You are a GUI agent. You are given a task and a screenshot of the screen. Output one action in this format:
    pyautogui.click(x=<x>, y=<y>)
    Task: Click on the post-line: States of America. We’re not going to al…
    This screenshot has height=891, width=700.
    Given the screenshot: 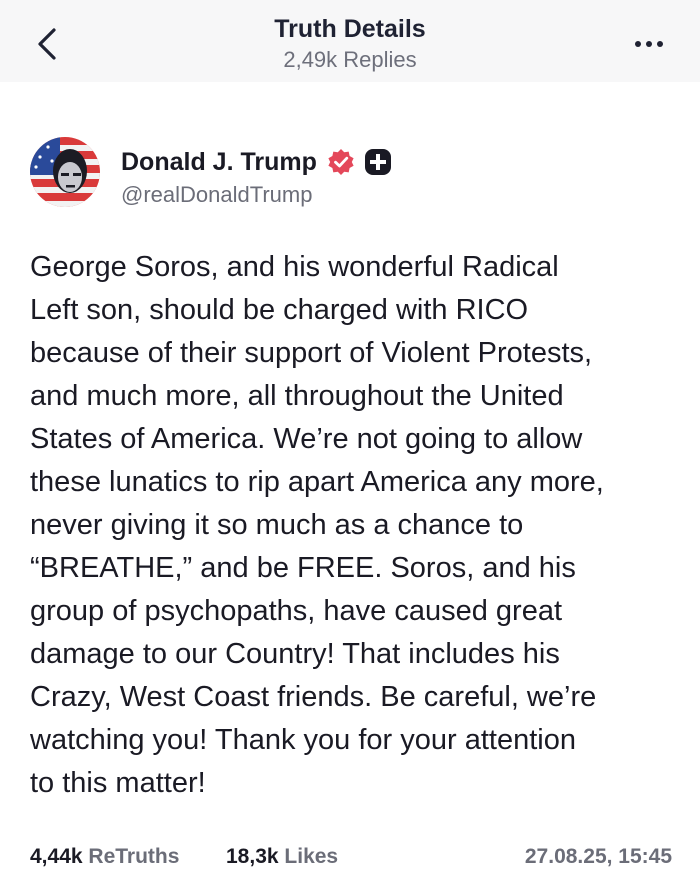 What is the action you would take?
    pyautogui.click(x=306, y=439)
    